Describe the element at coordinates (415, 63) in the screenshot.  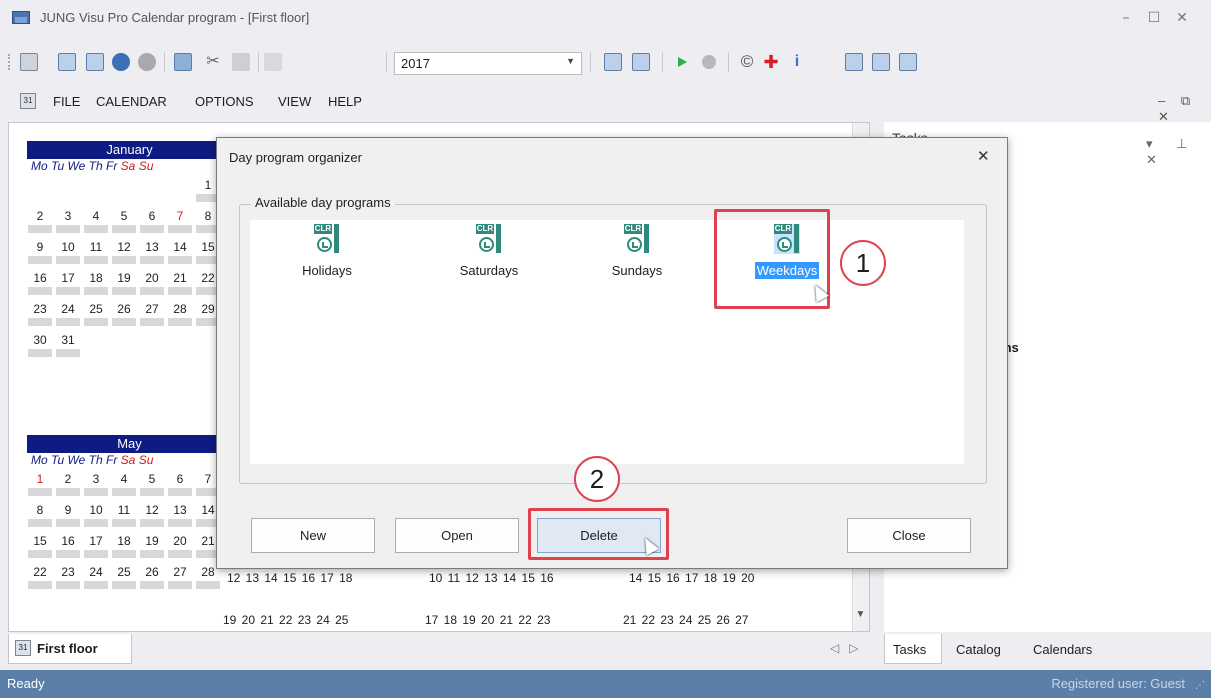
I see `year-select-value: 2017` at that location.